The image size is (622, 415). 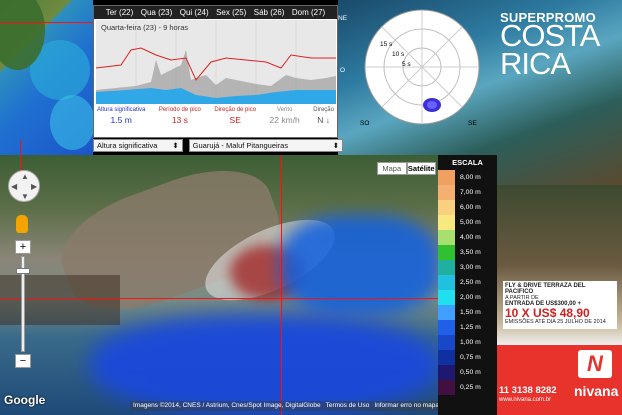 I want to click on day-tab: Dom (27), so click(x=308, y=12).